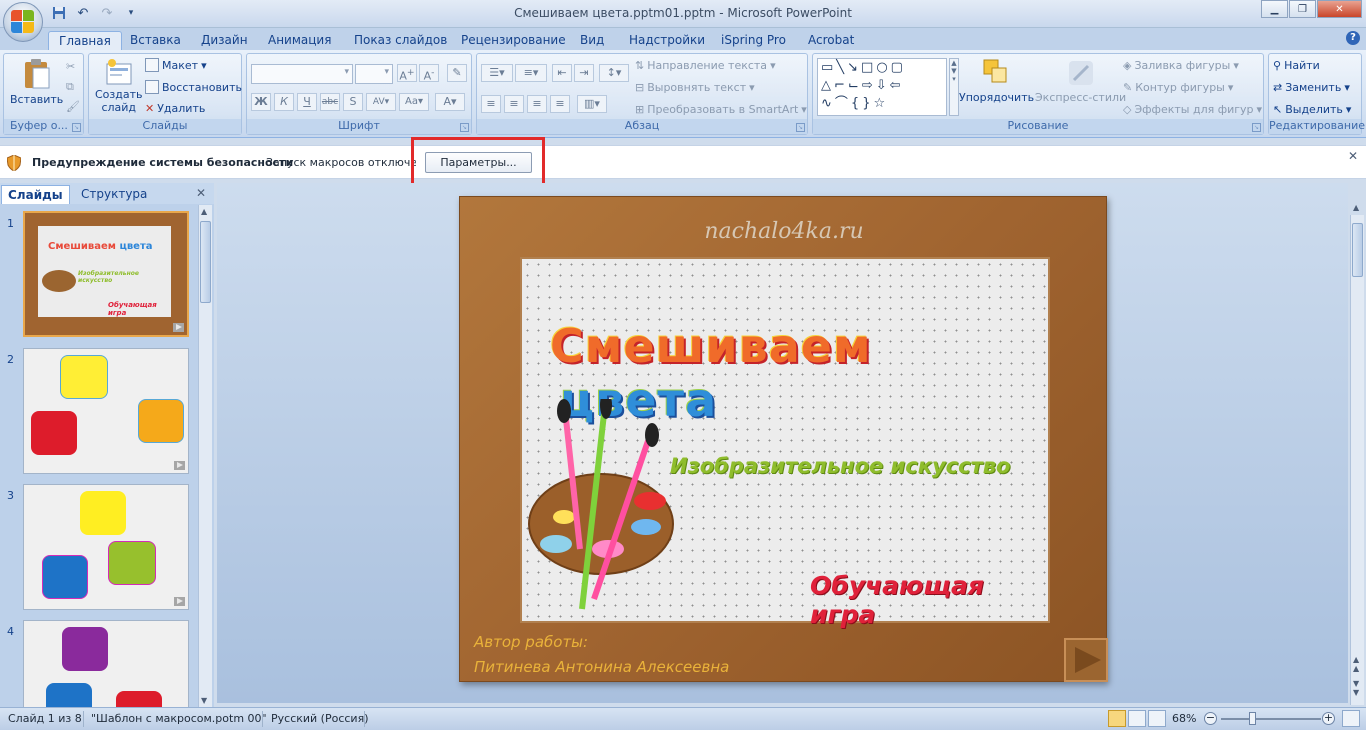  I want to click on zoom-slider-thumb, so click(1252, 718).